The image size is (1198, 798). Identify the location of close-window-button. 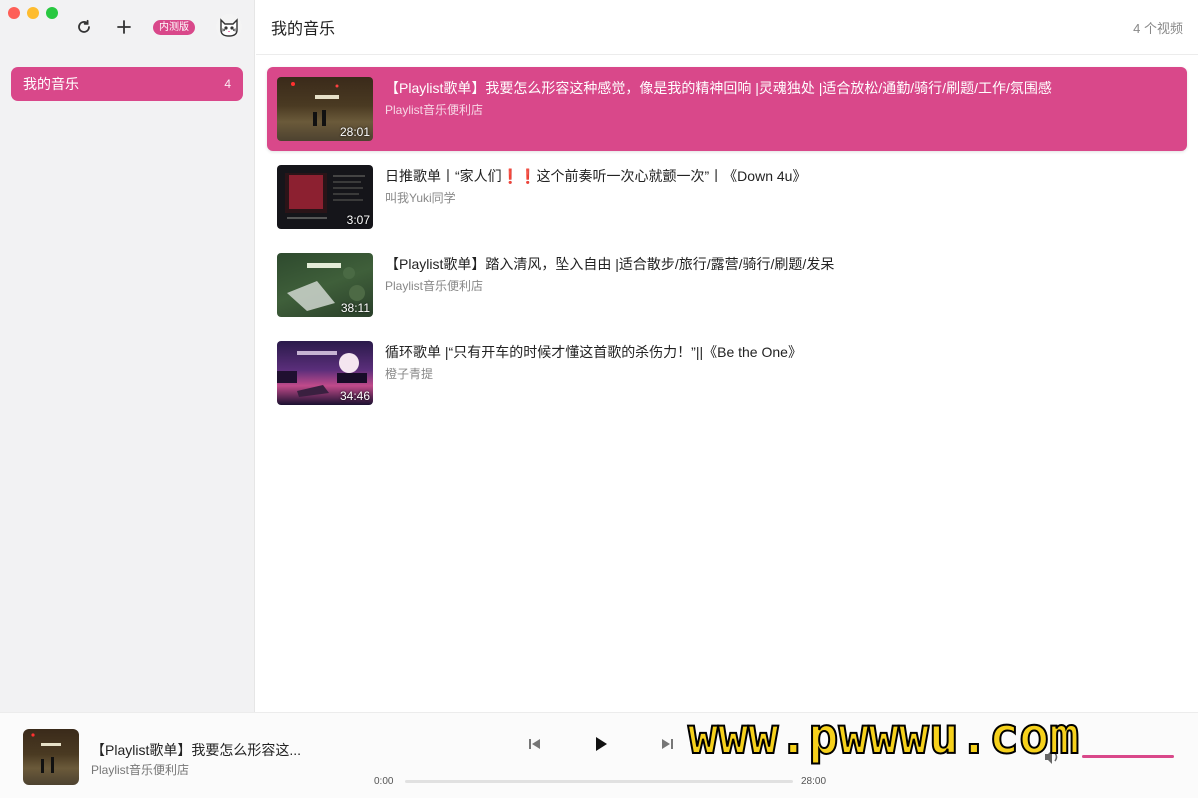
(14, 13).